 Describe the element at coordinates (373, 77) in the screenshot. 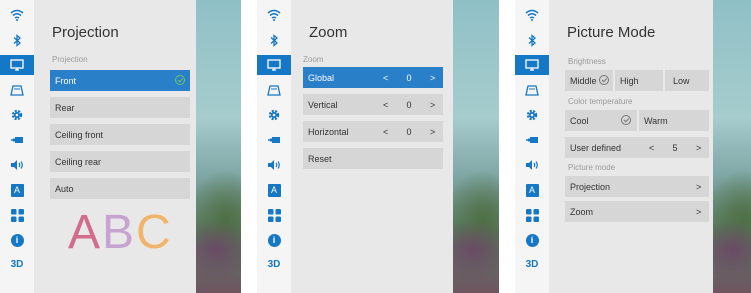

I see `zoom-global-row: Global < 0 >` at that location.